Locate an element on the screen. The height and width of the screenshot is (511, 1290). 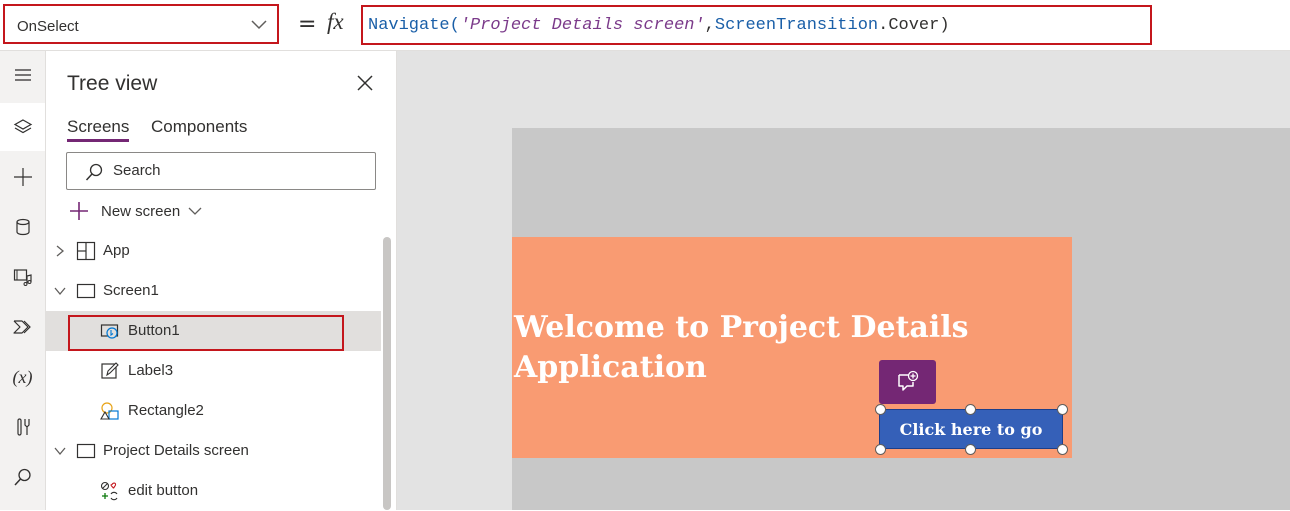
database-icon is located at coordinates (22, 227).